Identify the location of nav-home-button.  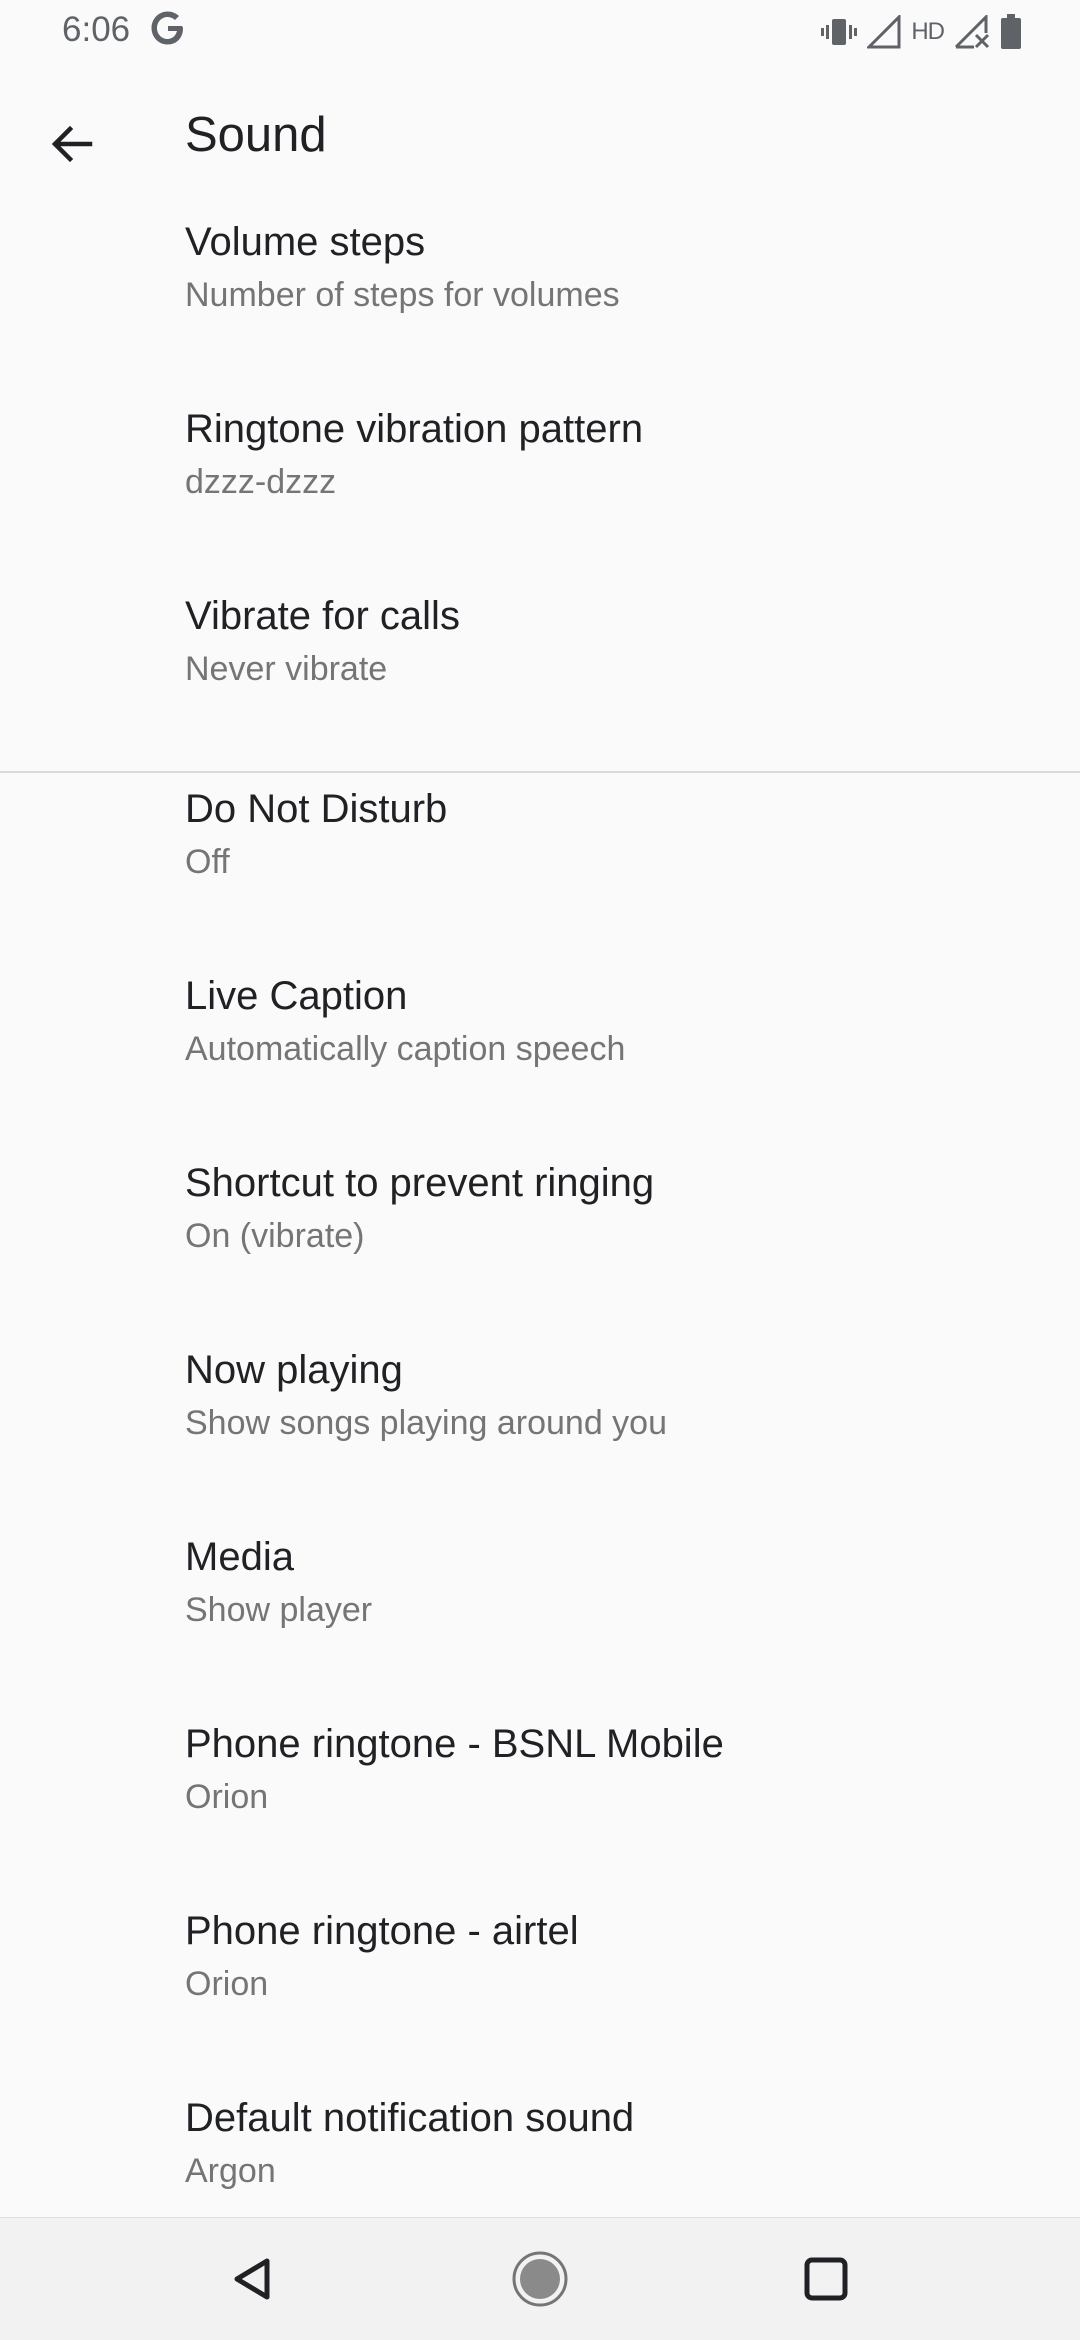
(540, 2279).